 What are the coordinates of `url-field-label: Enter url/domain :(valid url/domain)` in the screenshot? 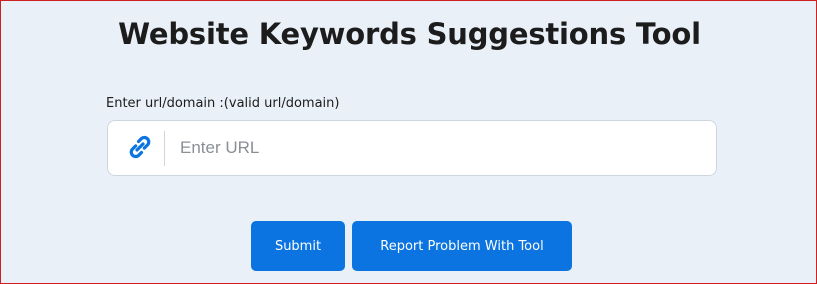 It's located at (223, 103).